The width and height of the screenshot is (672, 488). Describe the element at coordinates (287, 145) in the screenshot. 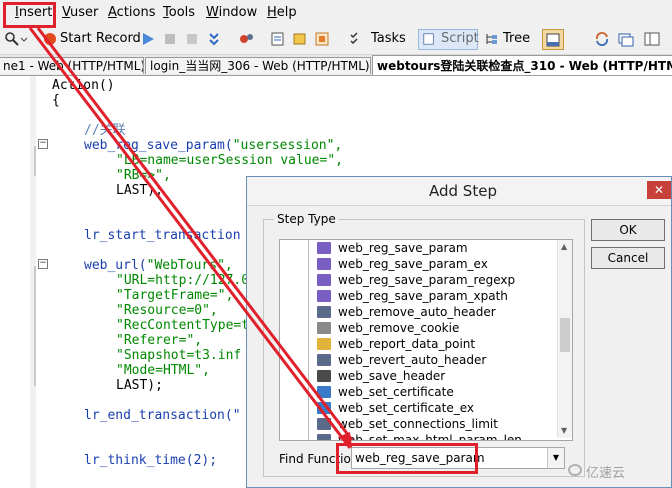

I see `code-string: "usersession",` at that location.